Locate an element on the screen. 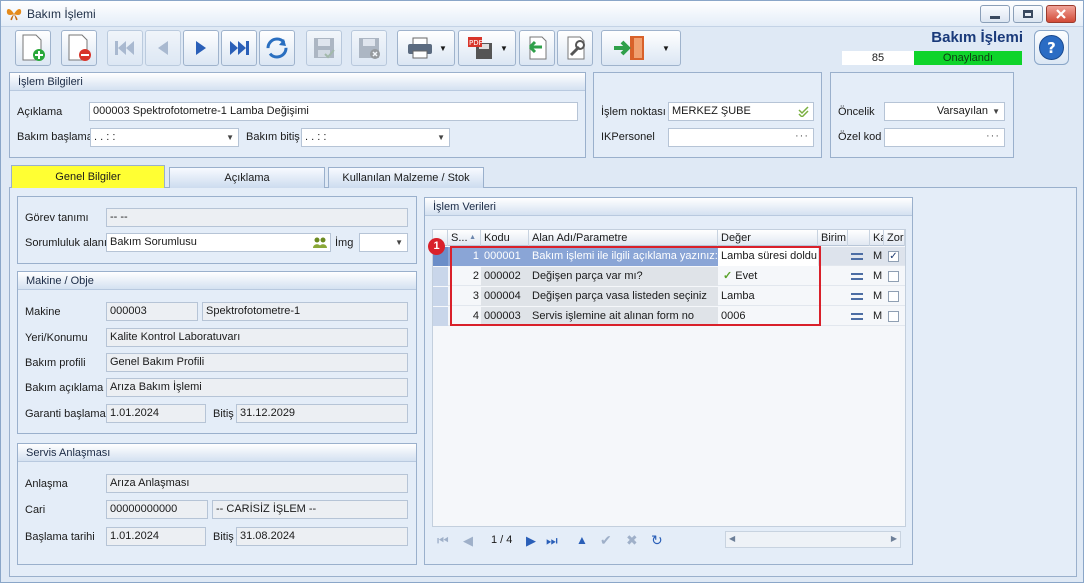  last-icon: ⏭ is located at coordinates (552, 541).